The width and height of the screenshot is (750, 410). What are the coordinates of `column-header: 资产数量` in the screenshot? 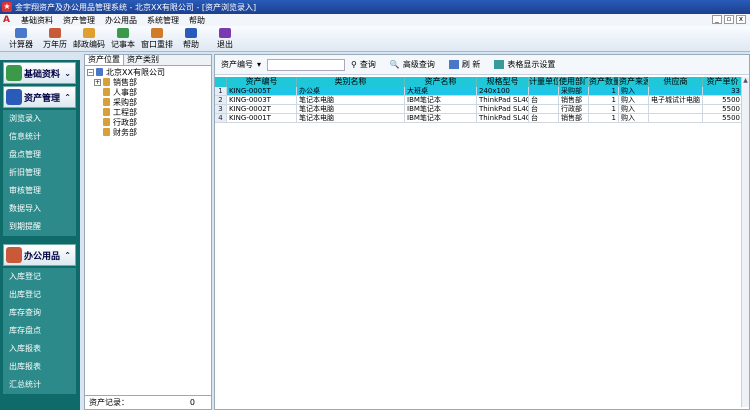 It's located at (604, 82).